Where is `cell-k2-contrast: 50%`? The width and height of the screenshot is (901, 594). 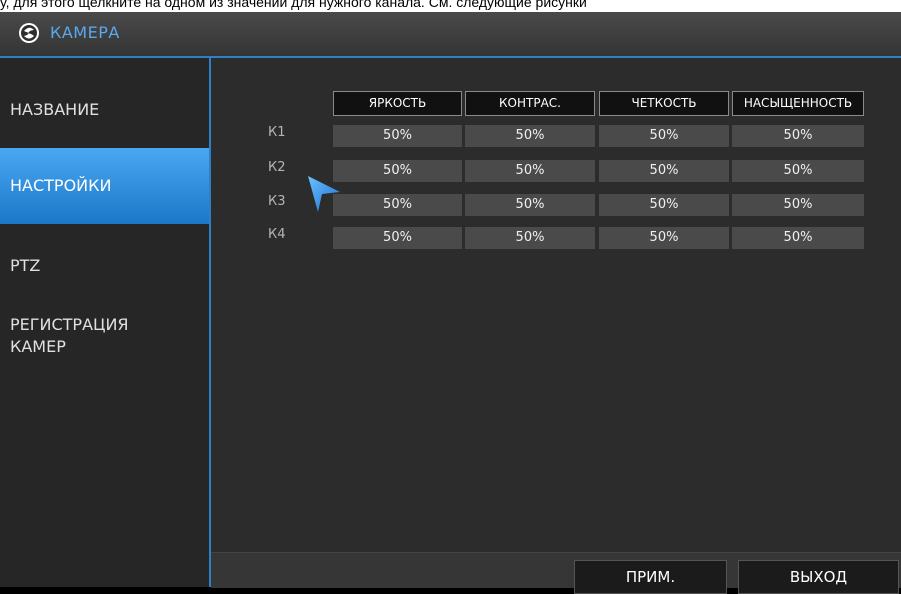 cell-k2-contrast: 50% is located at coordinates (530, 171).